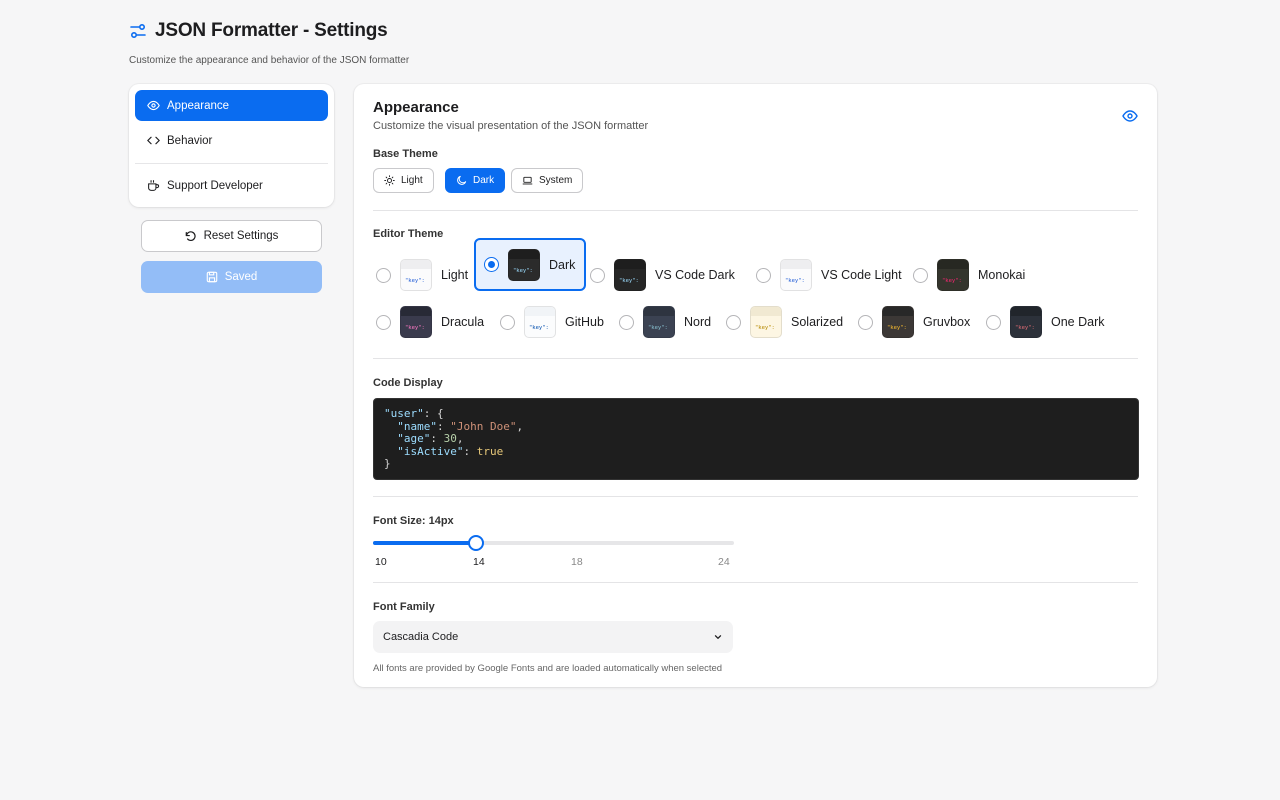  I want to click on editor-theme-option: "key": Nord, so click(665, 322).